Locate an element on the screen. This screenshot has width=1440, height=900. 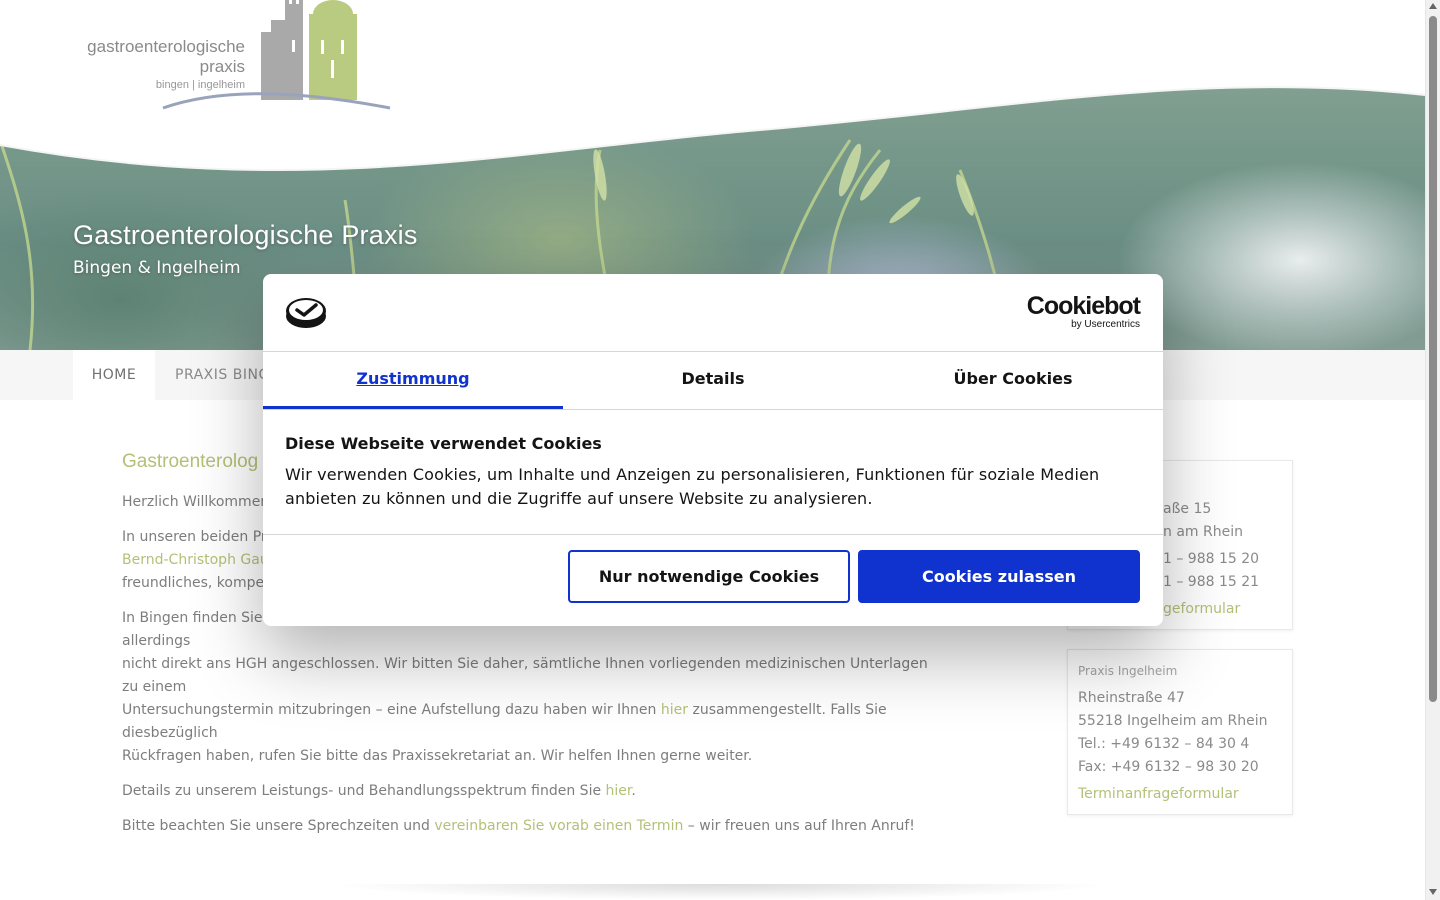
cookiebot-logo: Cookiebot by Usercentrics is located at coordinates (1083, 311).